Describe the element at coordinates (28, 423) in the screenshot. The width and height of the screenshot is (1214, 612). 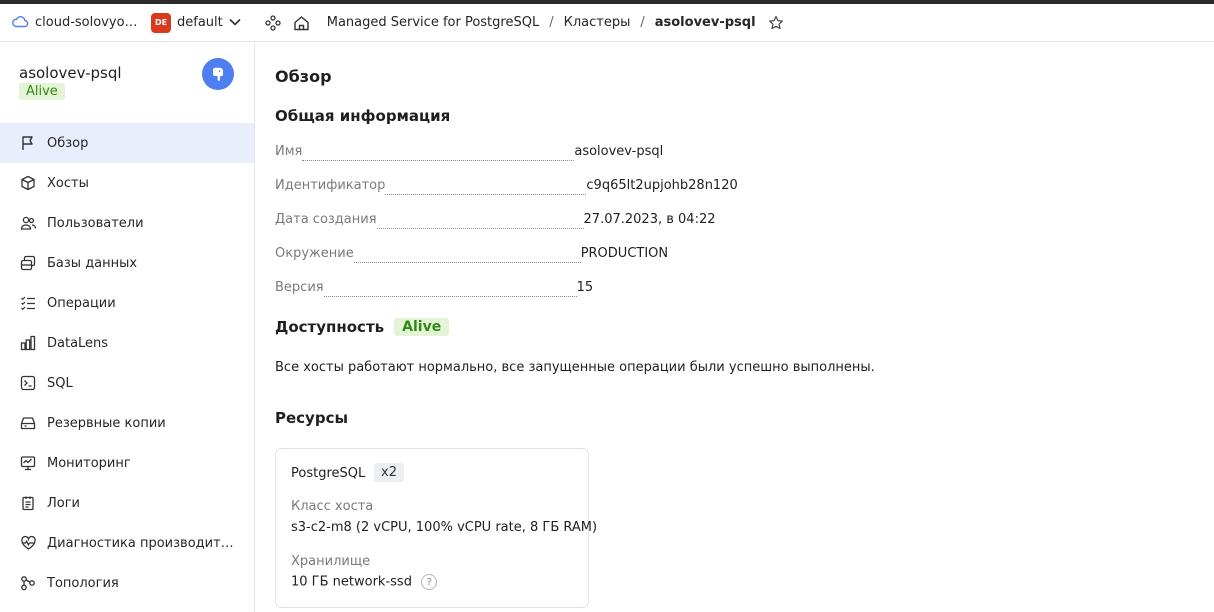
I see `backup-icon` at that location.